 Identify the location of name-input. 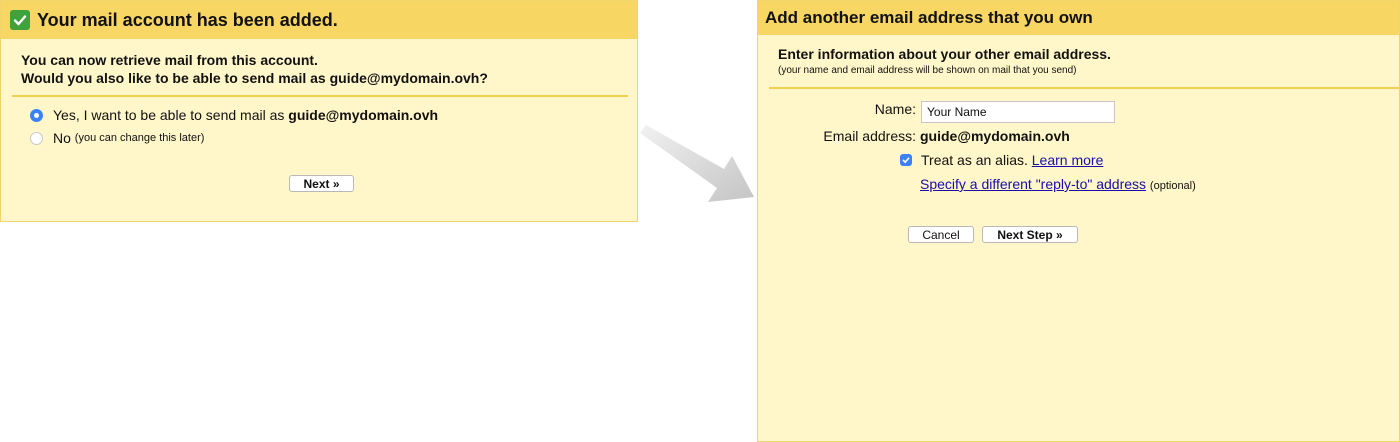
(1018, 112).